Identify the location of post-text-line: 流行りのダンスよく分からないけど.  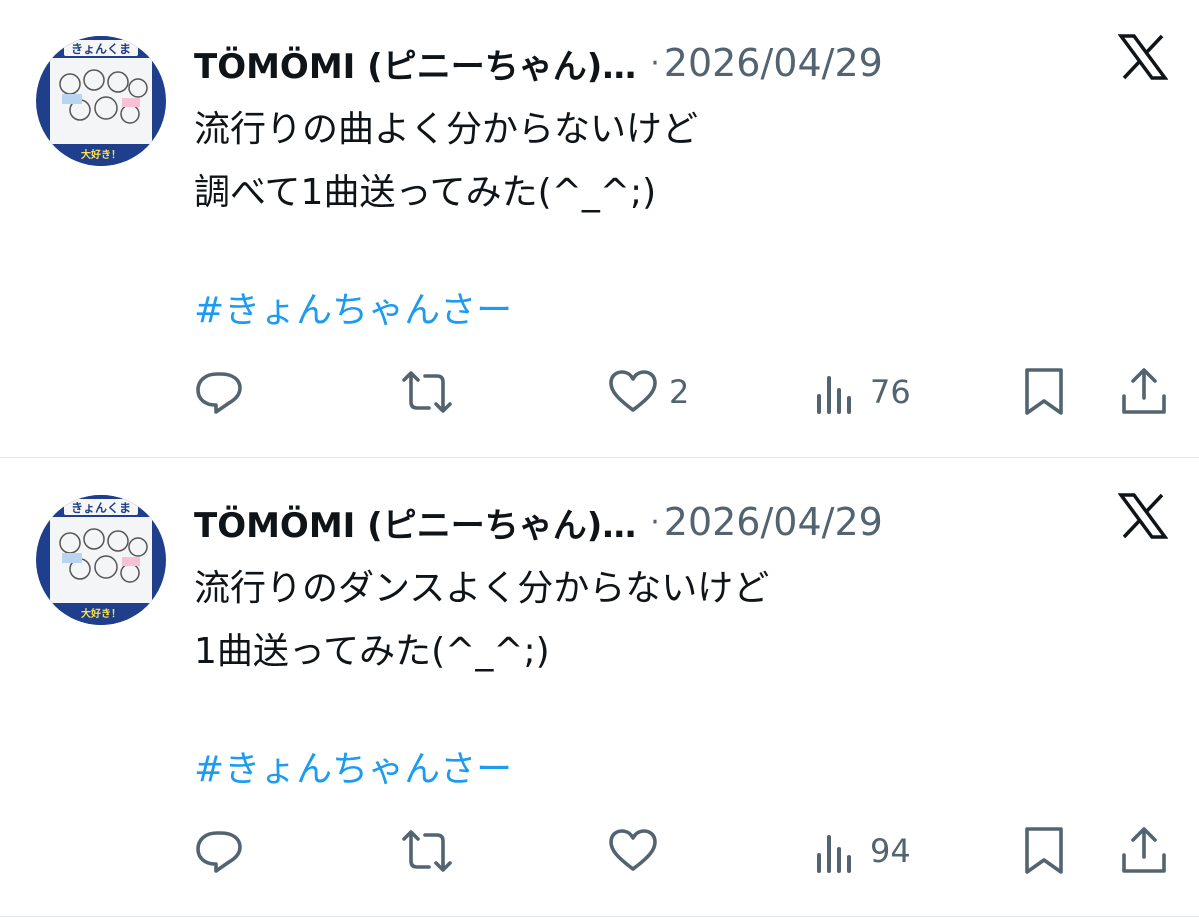
(482, 588).